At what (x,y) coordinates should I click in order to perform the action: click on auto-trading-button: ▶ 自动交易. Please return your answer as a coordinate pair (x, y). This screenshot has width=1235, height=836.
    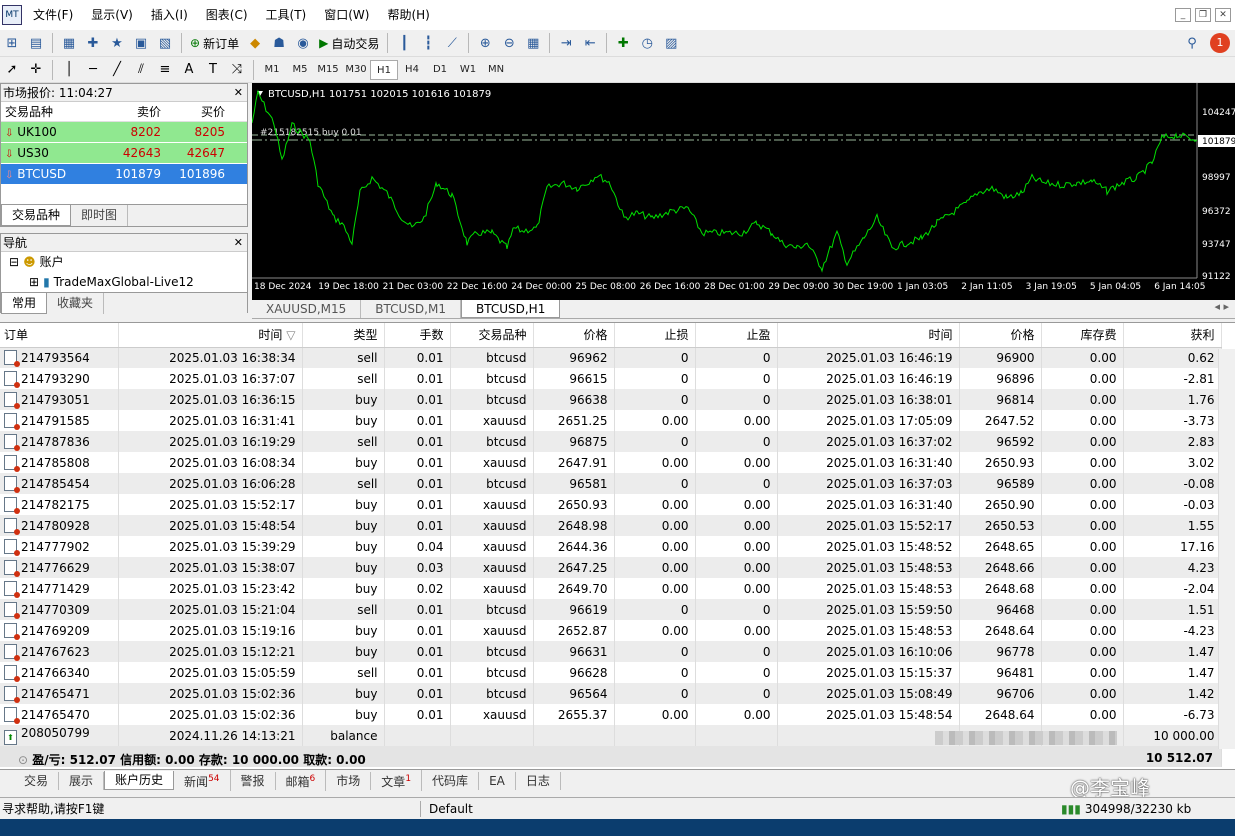
    Looking at the image, I should click on (349, 43).